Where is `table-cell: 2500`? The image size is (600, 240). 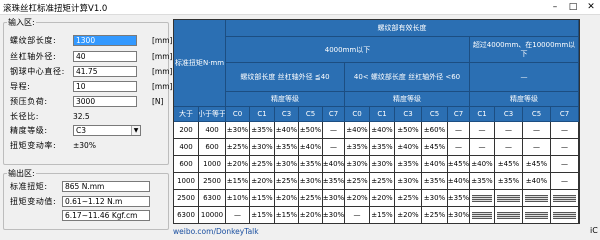 table-cell: 2500 is located at coordinates (212, 181).